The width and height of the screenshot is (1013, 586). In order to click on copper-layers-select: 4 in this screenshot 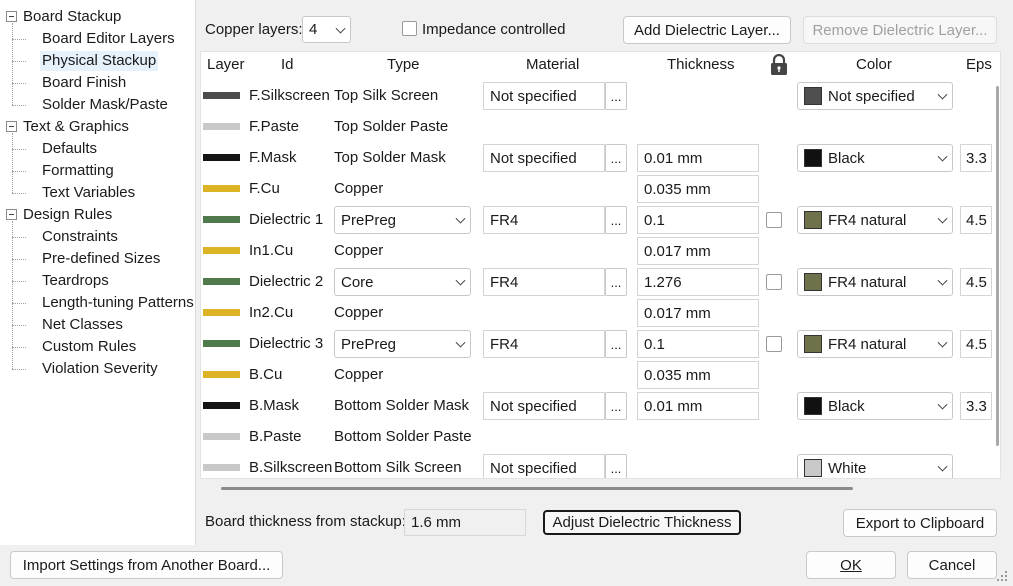, I will do `click(326, 29)`.